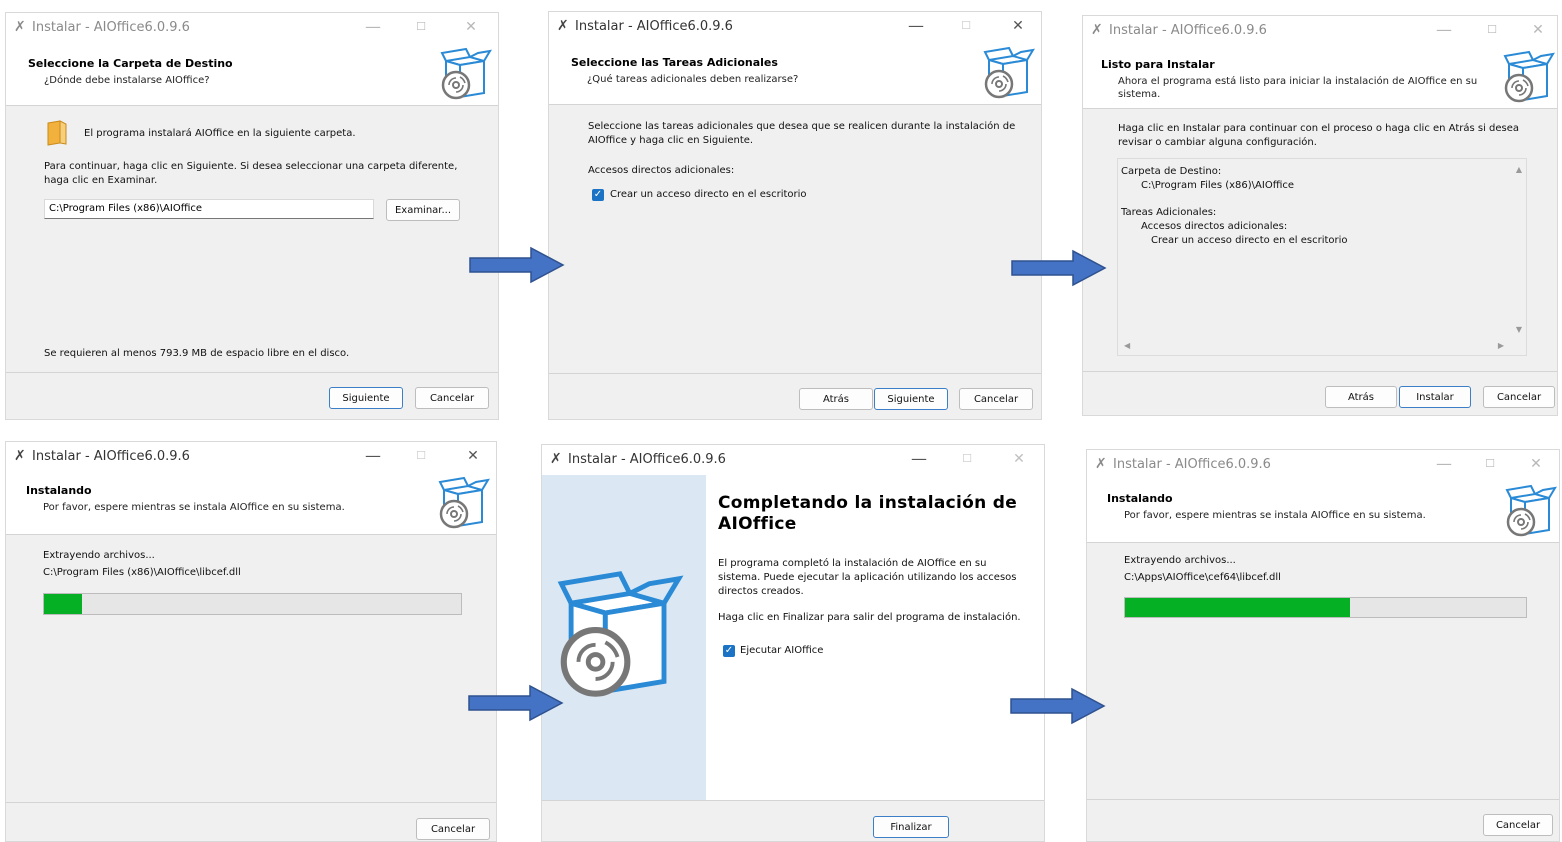  What do you see at coordinates (661, 170) in the screenshot?
I see `shortcuts-group-label: Accesos directos adicionales:` at bounding box center [661, 170].